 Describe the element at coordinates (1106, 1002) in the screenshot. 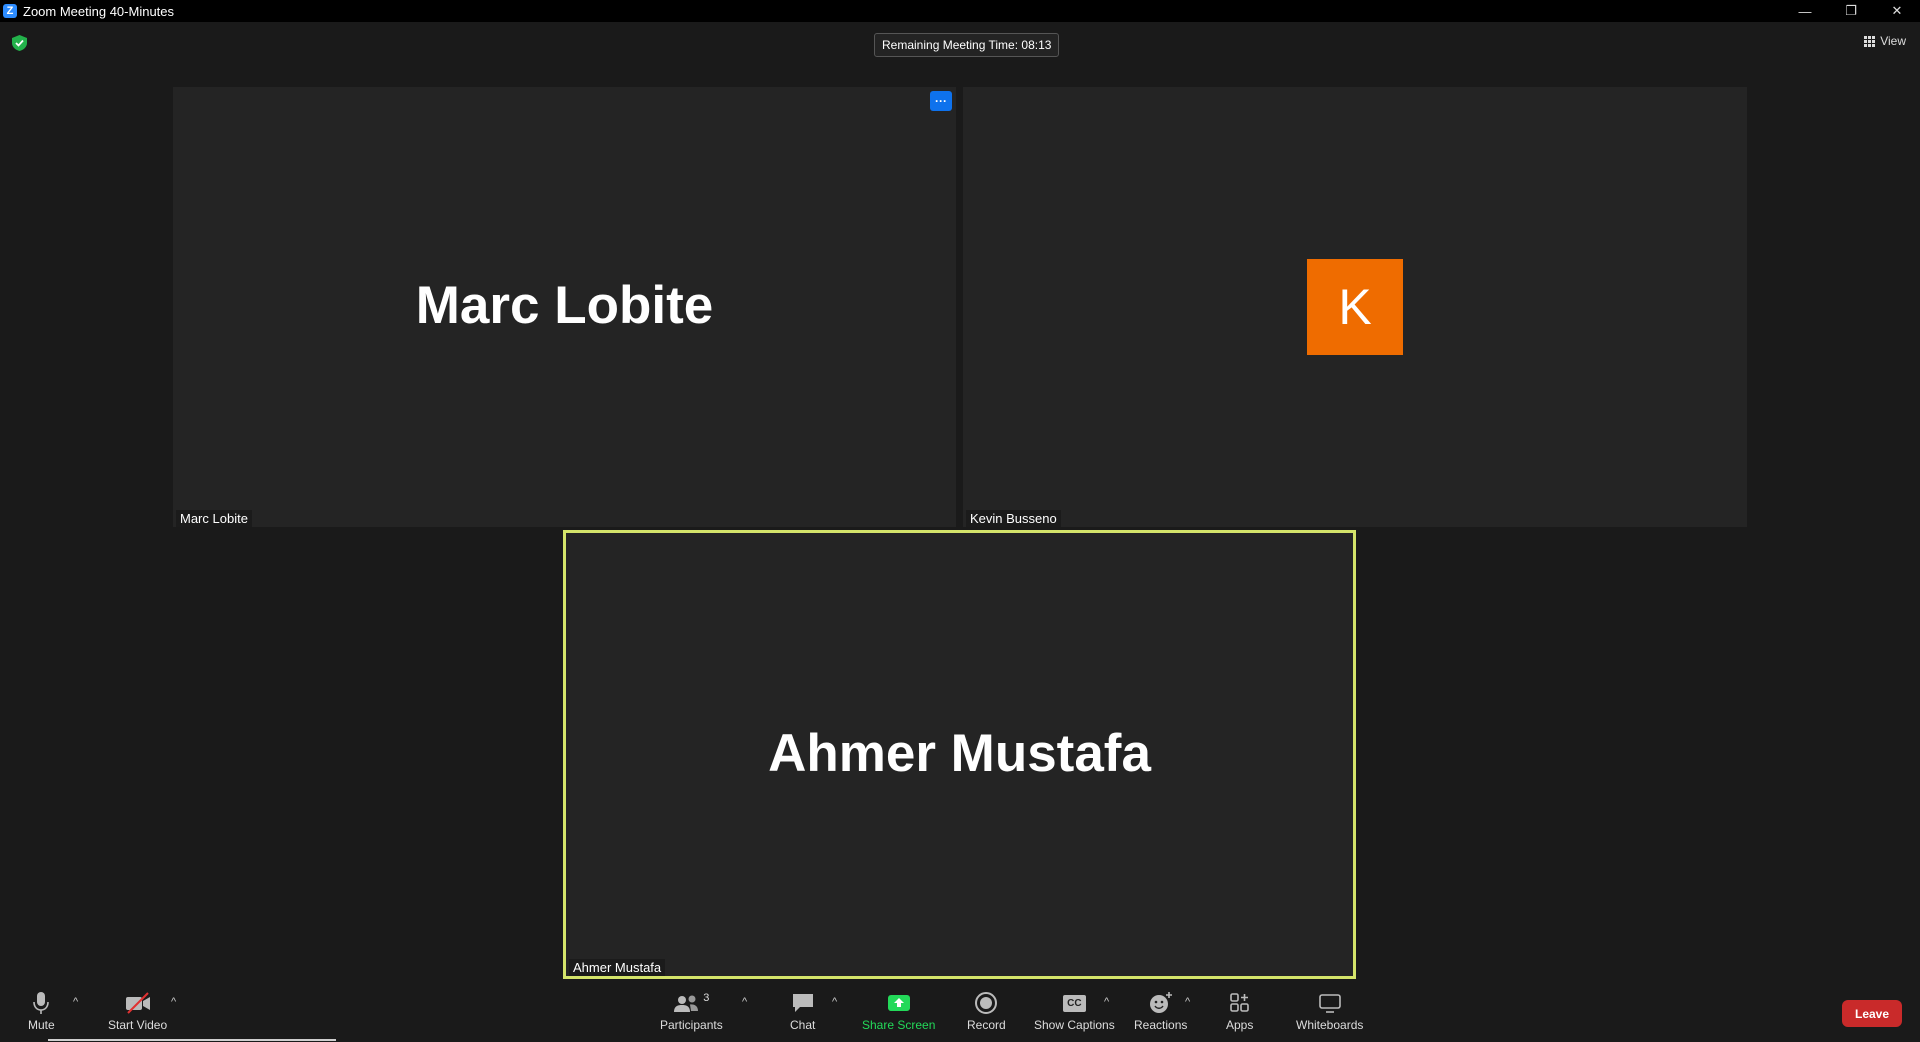

I see `captions-options-caret-icon: ^` at that location.